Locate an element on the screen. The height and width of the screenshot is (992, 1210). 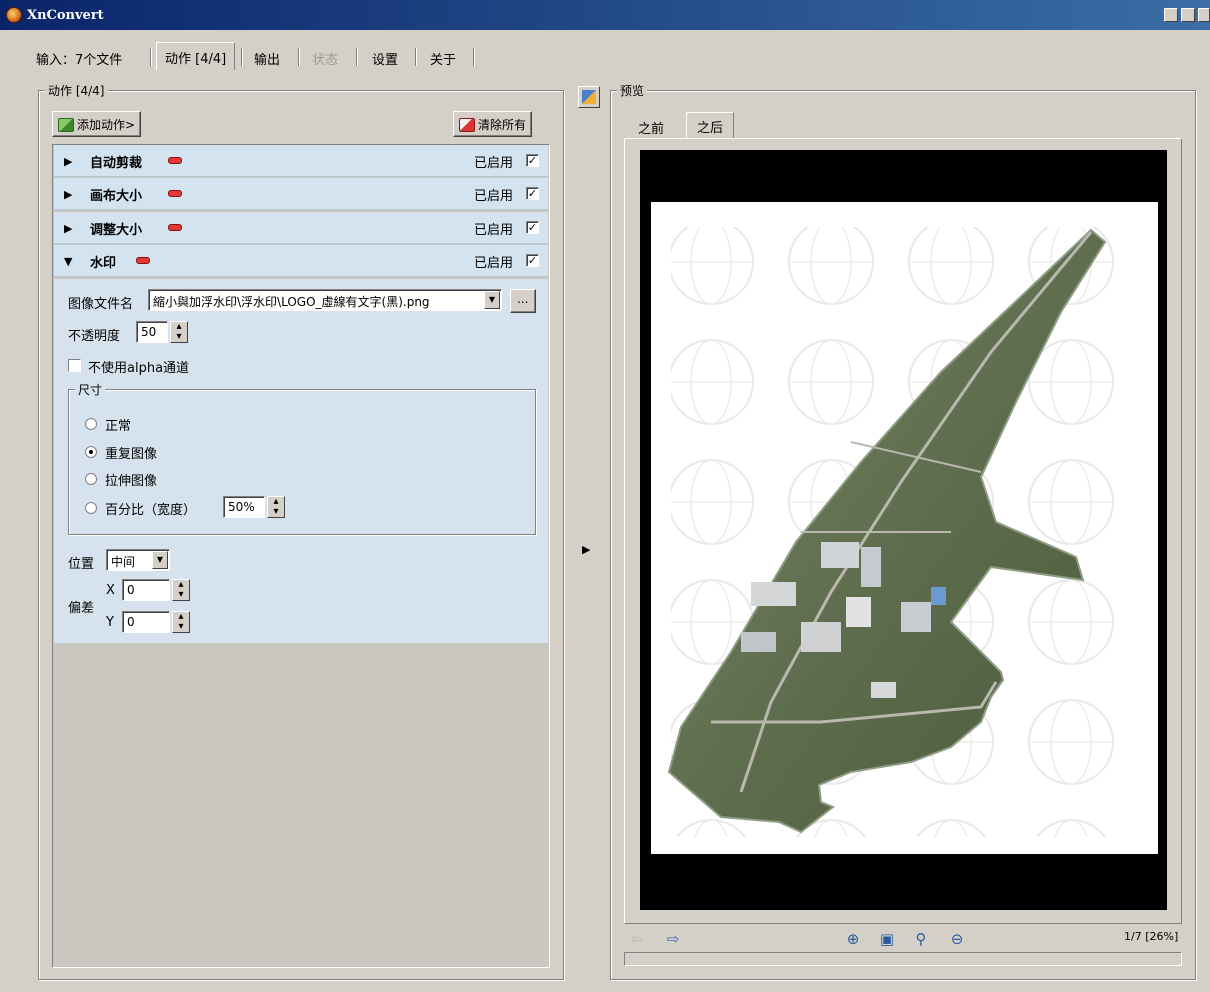
image-file-value: 縮小與加浮水印\浮水印\LOGO_虛線有文字(黑).png is located at coordinates (291, 302).